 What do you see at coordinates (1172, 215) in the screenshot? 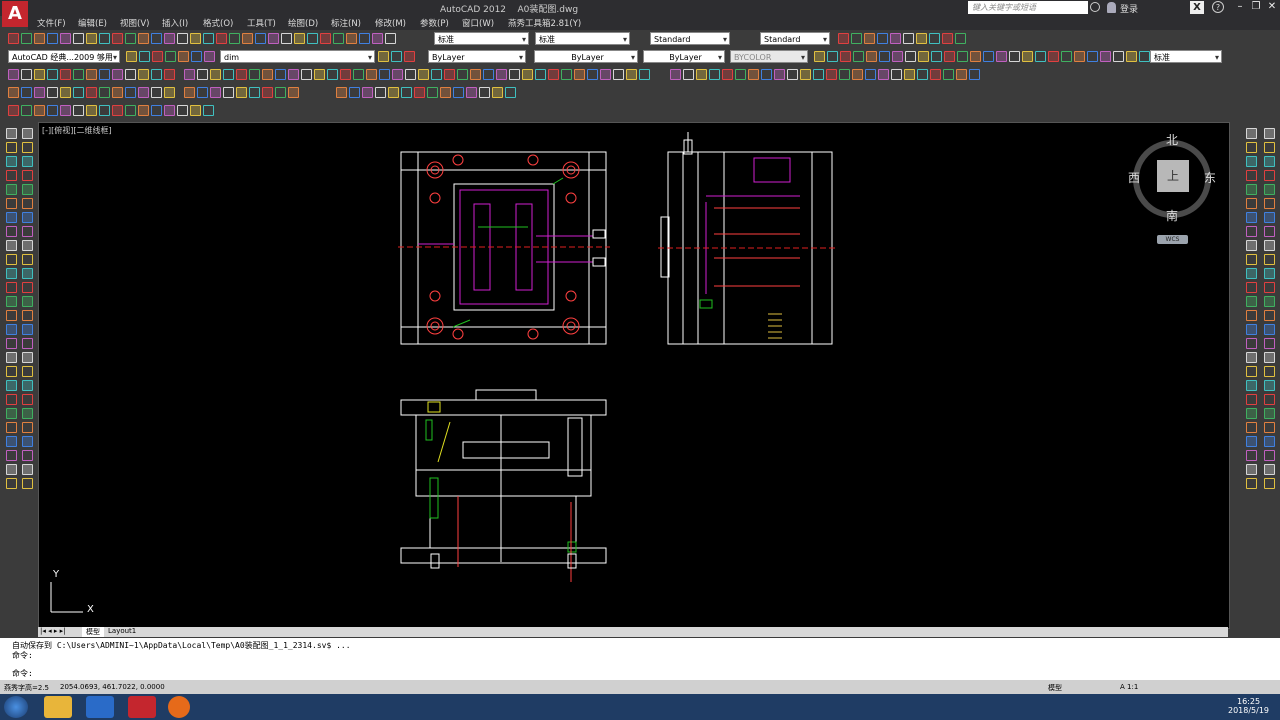
I see `compass-south: 南` at bounding box center [1172, 215].